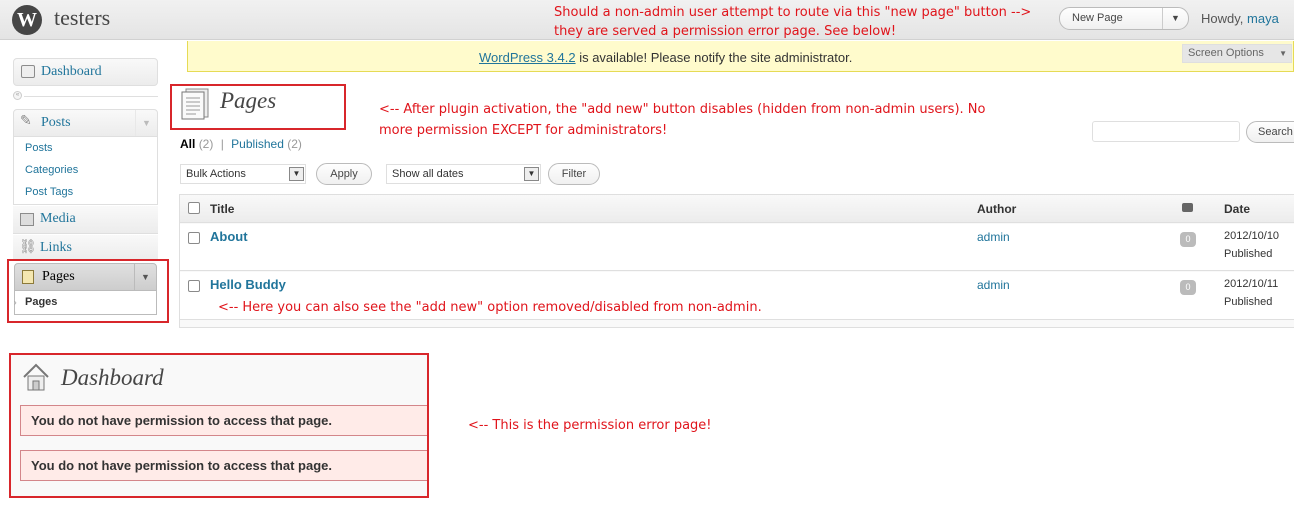 The width and height of the screenshot is (1294, 524). Describe the element at coordinates (27, 20) in the screenshot. I see `wordpress-logo-icon: W` at that location.